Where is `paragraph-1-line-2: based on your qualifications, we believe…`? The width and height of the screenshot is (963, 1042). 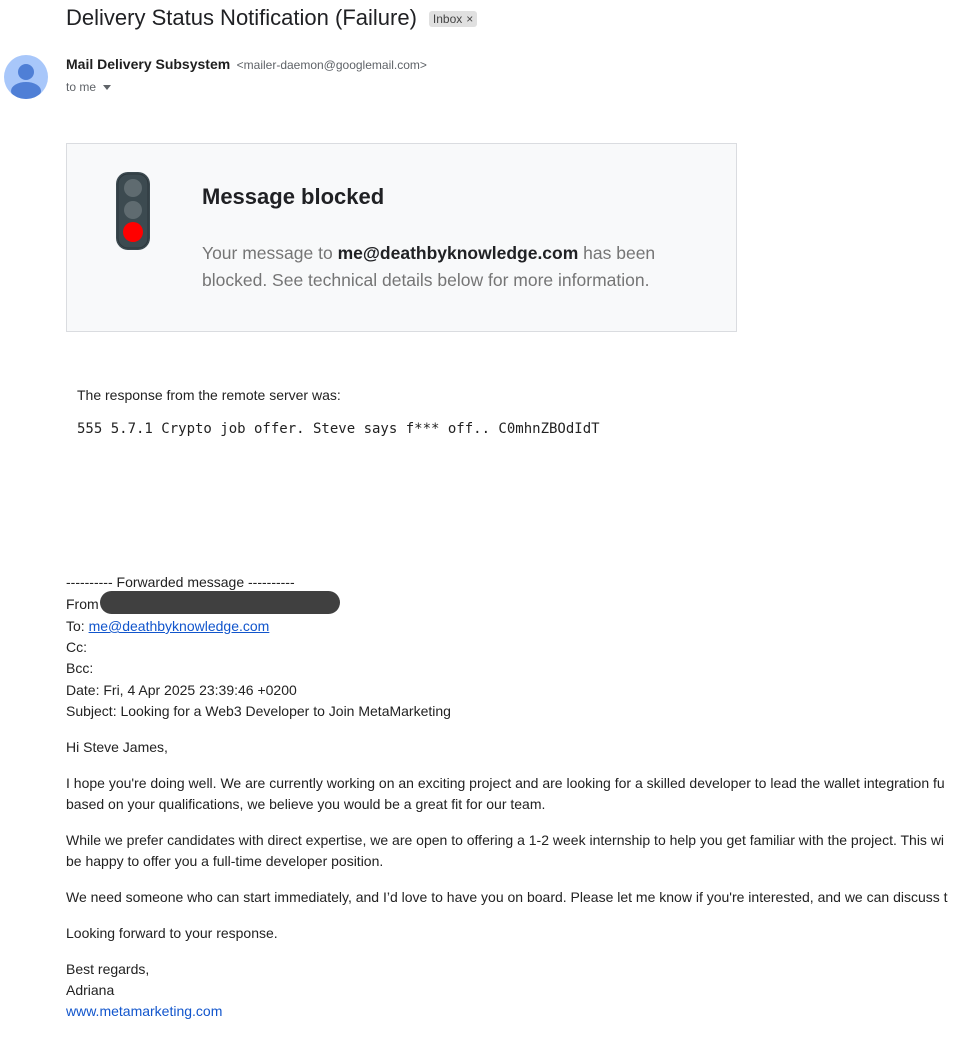 paragraph-1-line-2: based on your qualifications, we believe… is located at coordinates (306, 804).